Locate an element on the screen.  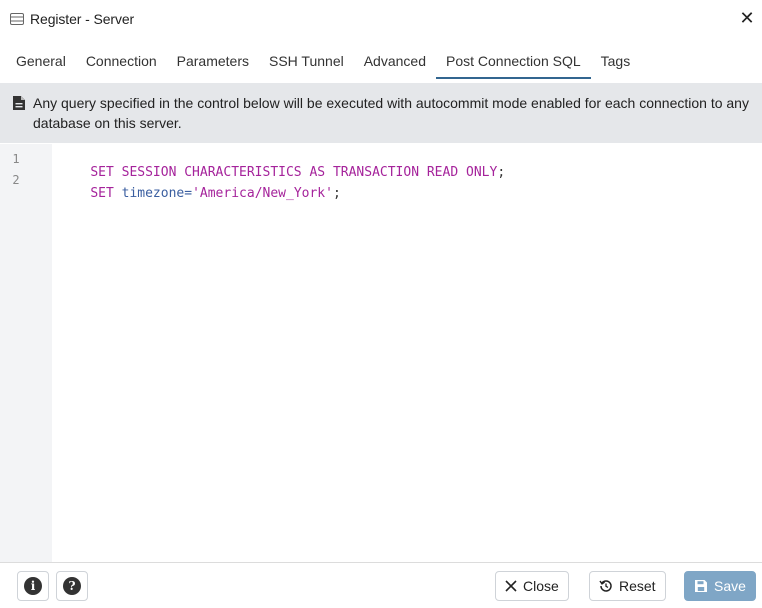
save-button-label: Save is located at coordinates (730, 586).